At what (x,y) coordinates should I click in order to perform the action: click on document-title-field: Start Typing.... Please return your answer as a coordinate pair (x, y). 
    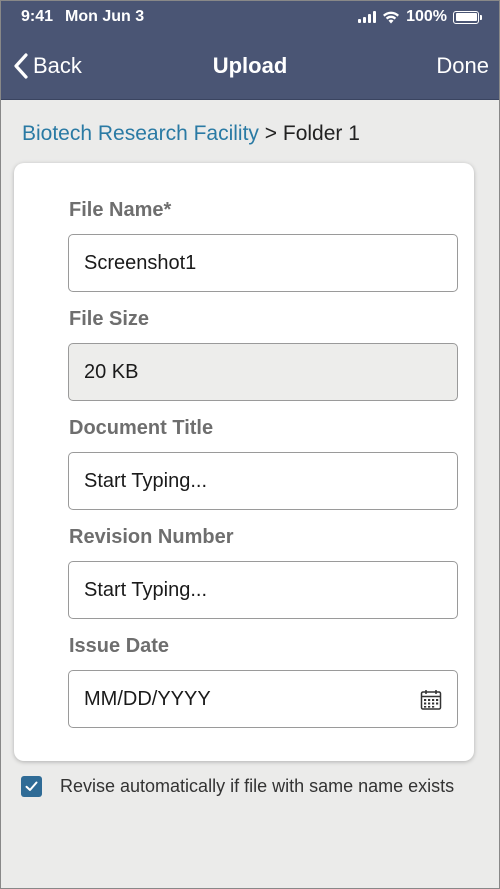
    Looking at the image, I should click on (263, 481).